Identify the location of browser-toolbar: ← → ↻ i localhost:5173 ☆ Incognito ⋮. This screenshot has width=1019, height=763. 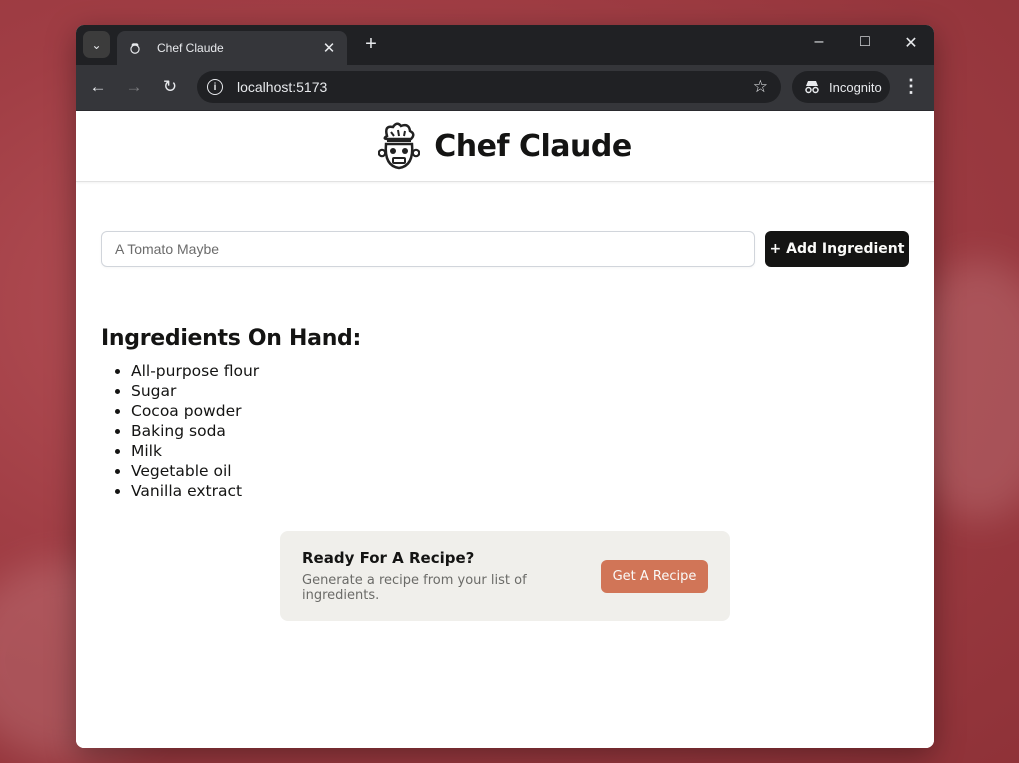
(505, 88).